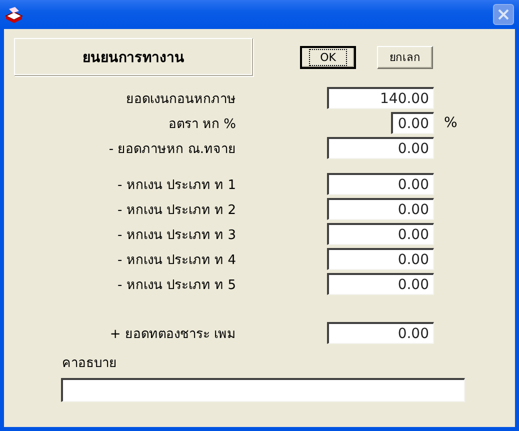 Image resolution: width=519 pixels, height=431 pixels. What do you see at coordinates (405, 57) in the screenshot?
I see `cancel-button: ยกเลก` at bounding box center [405, 57].